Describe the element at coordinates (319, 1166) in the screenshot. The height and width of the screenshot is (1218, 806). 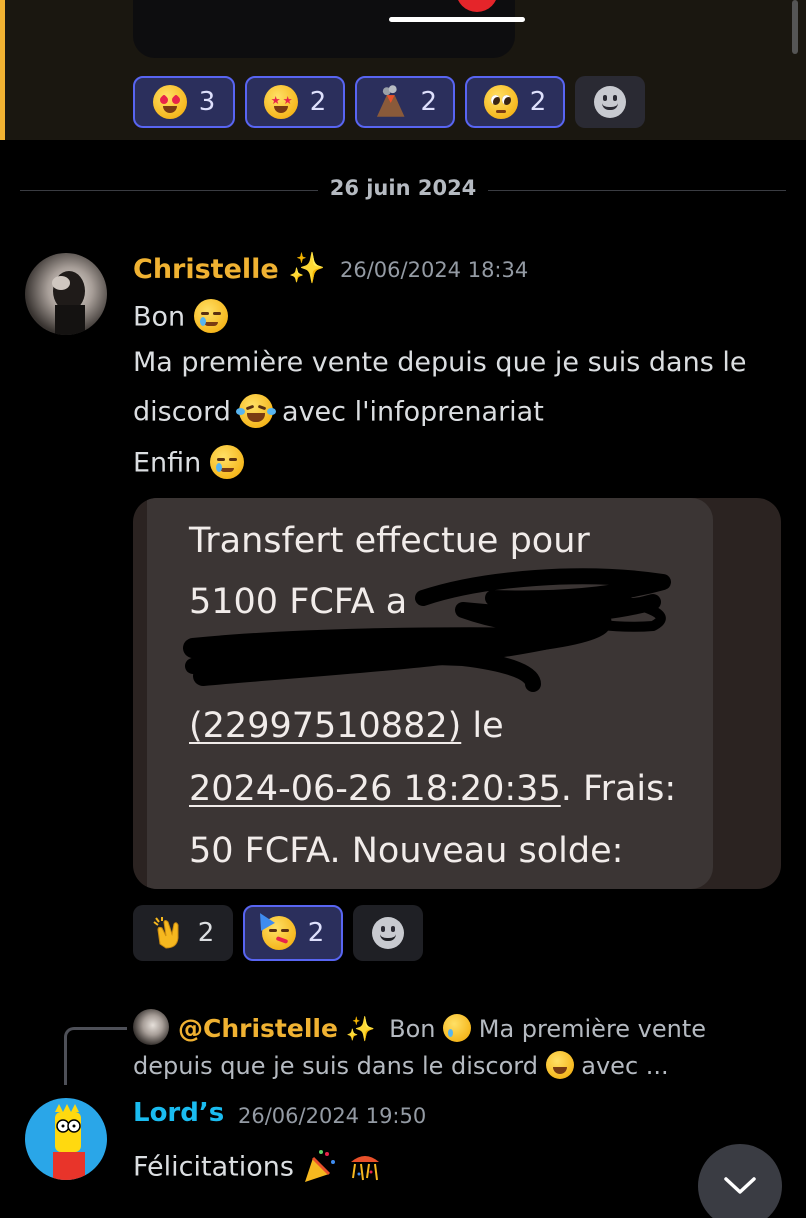
I see `party-popper-icon` at that location.